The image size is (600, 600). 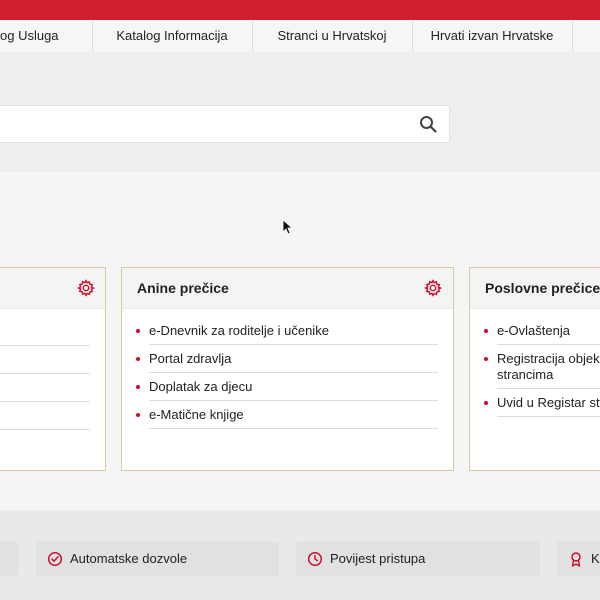 What do you see at coordinates (55, 559) in the screenshot?
I see `check-circle-icon` at bounding box center [55, 559].